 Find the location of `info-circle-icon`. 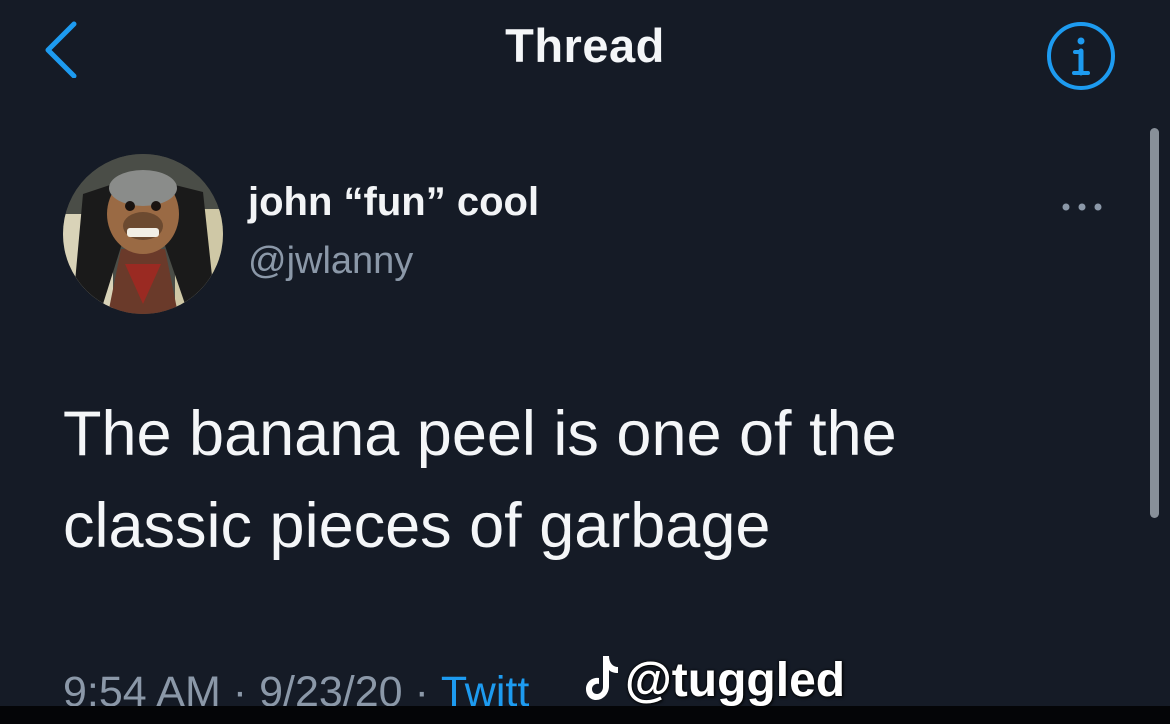

info-circle-icon is located at coordinates (1081, 56).